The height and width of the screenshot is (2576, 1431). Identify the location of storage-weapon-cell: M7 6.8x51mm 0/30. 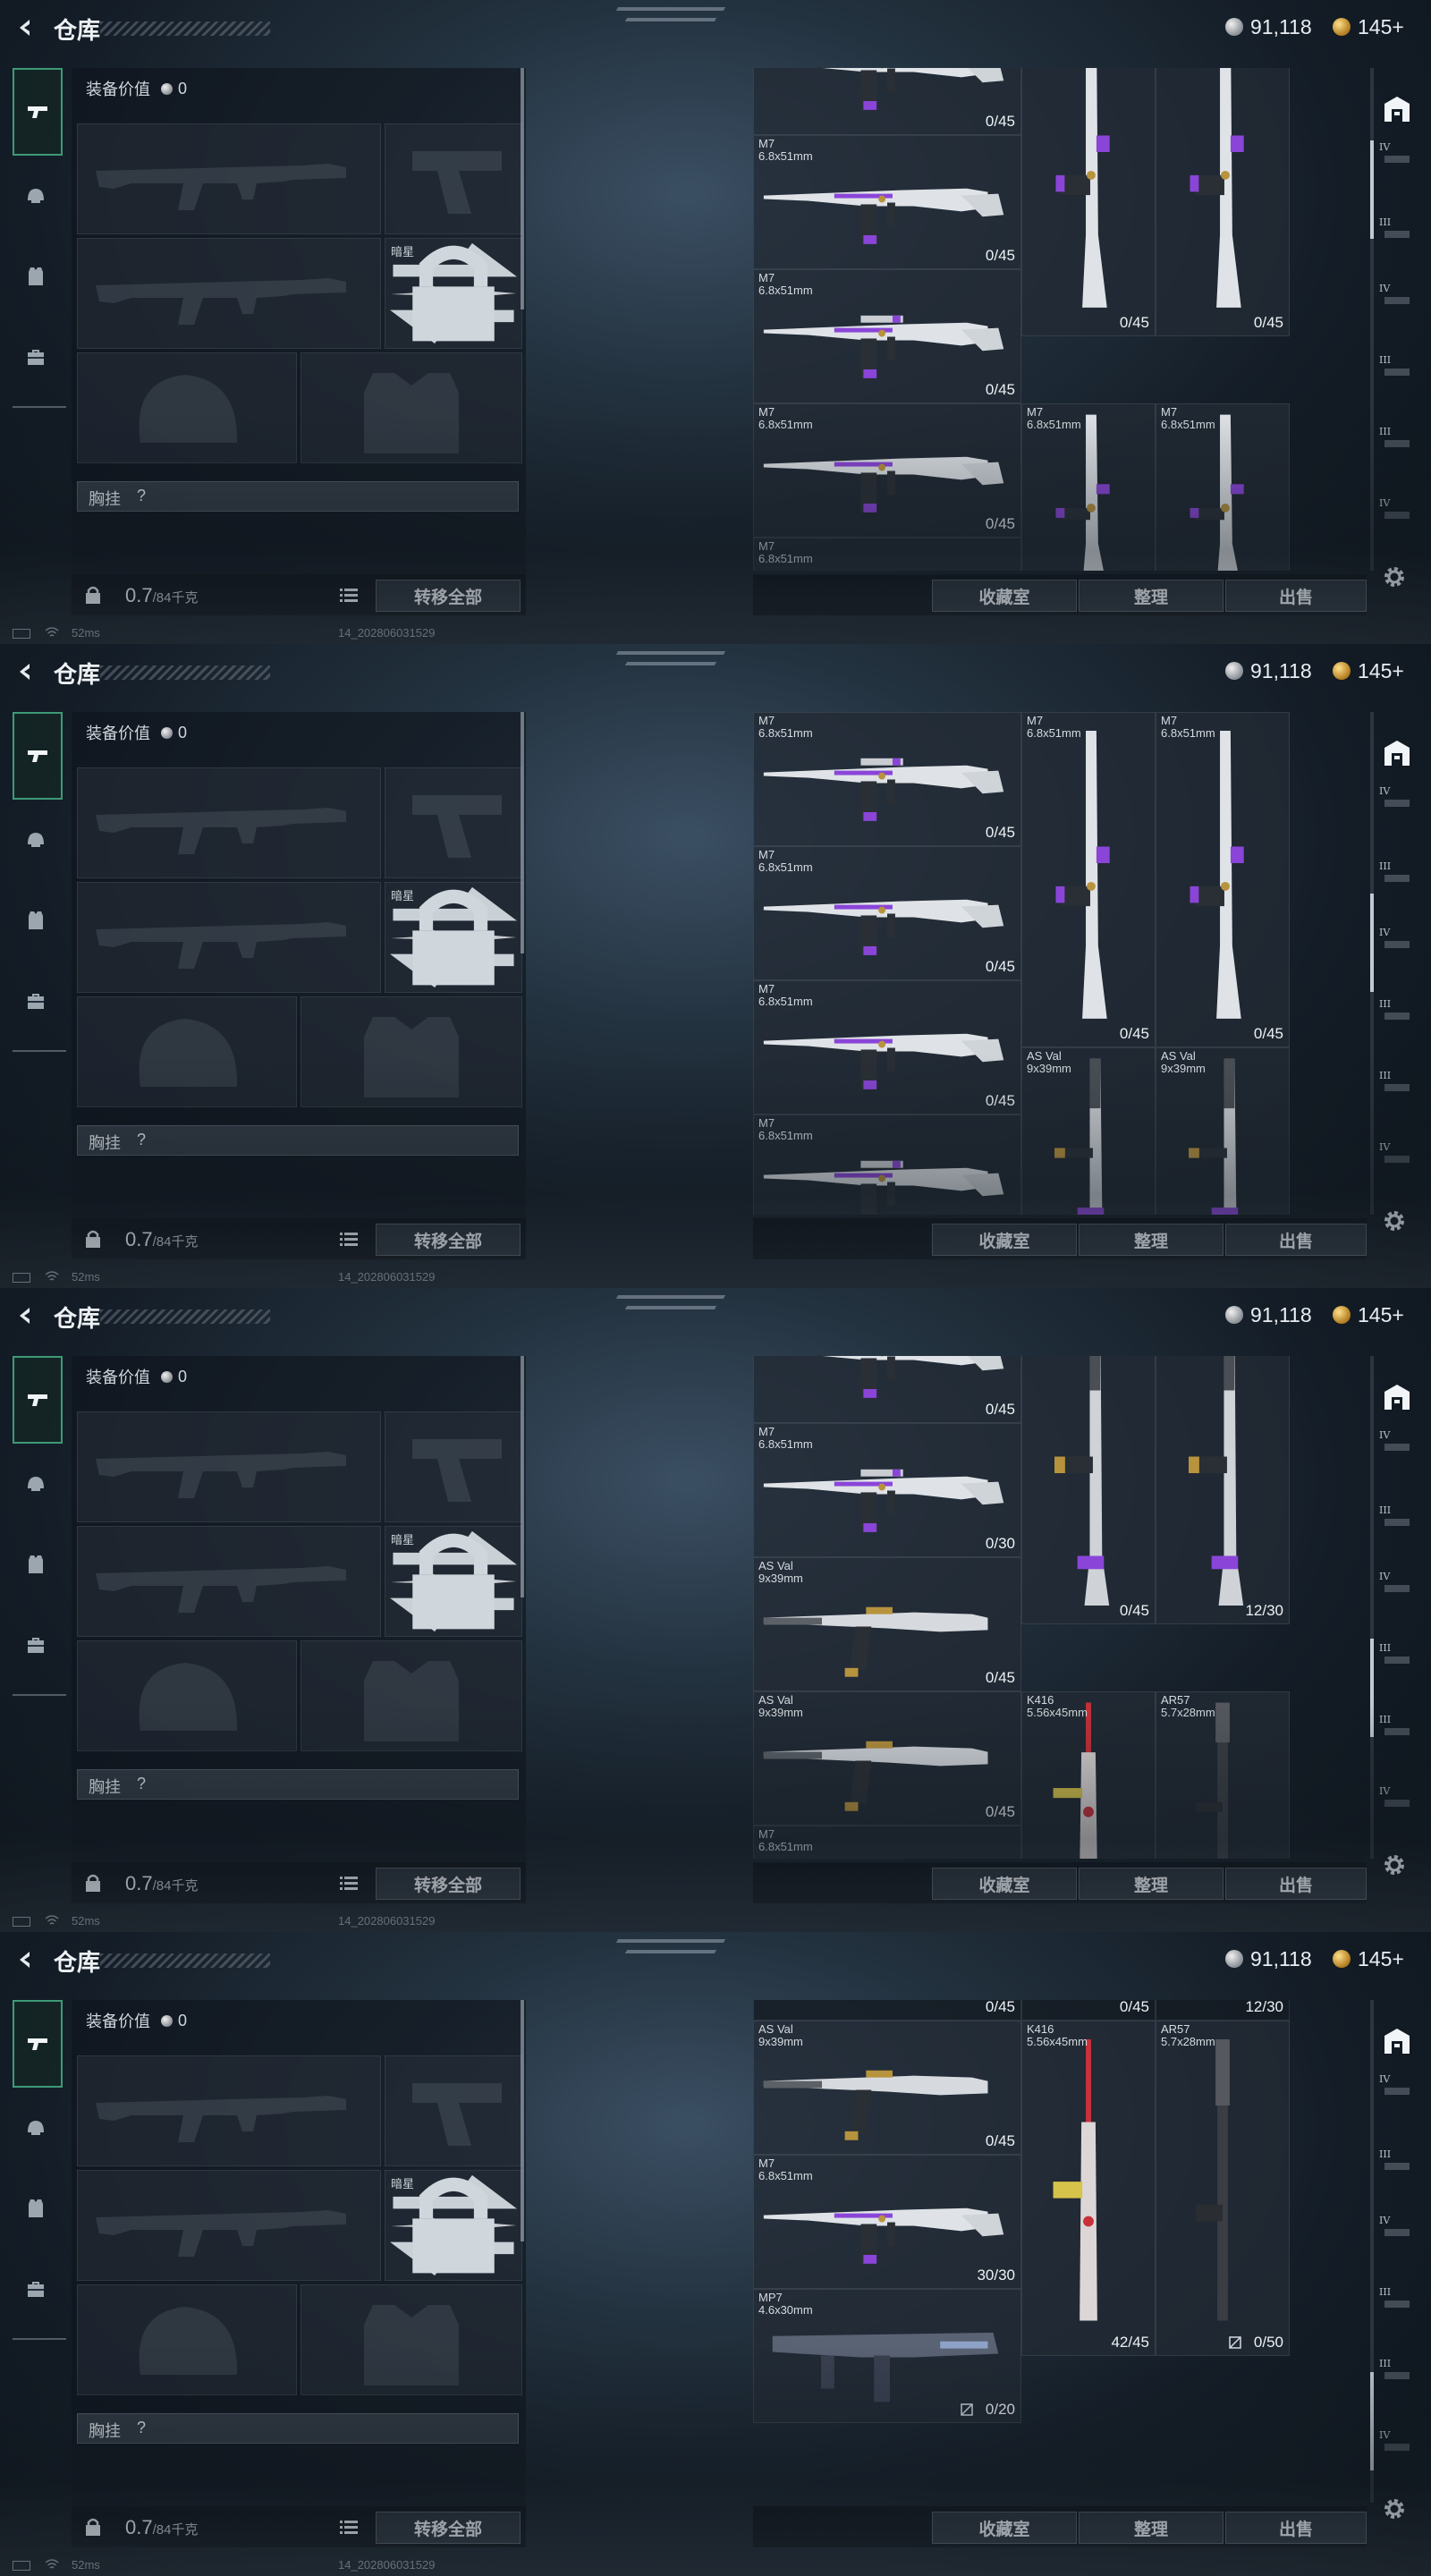
(887, 1490).